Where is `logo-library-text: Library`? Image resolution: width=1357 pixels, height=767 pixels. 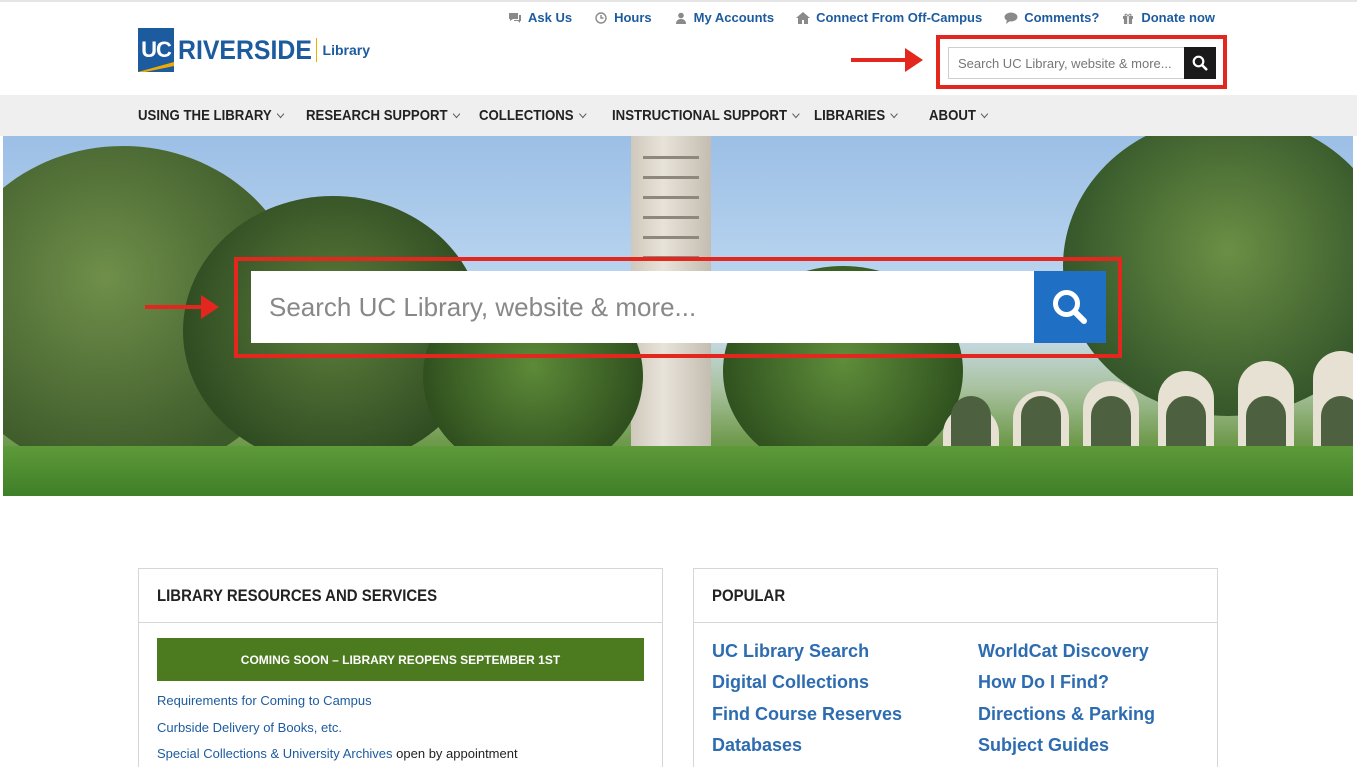 logo-library-text: Library is located at coordinates (346, 50).